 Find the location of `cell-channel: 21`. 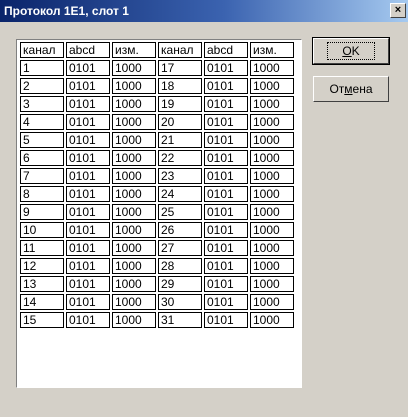

cell-channel: 21 is located at coordinates (180, 140).